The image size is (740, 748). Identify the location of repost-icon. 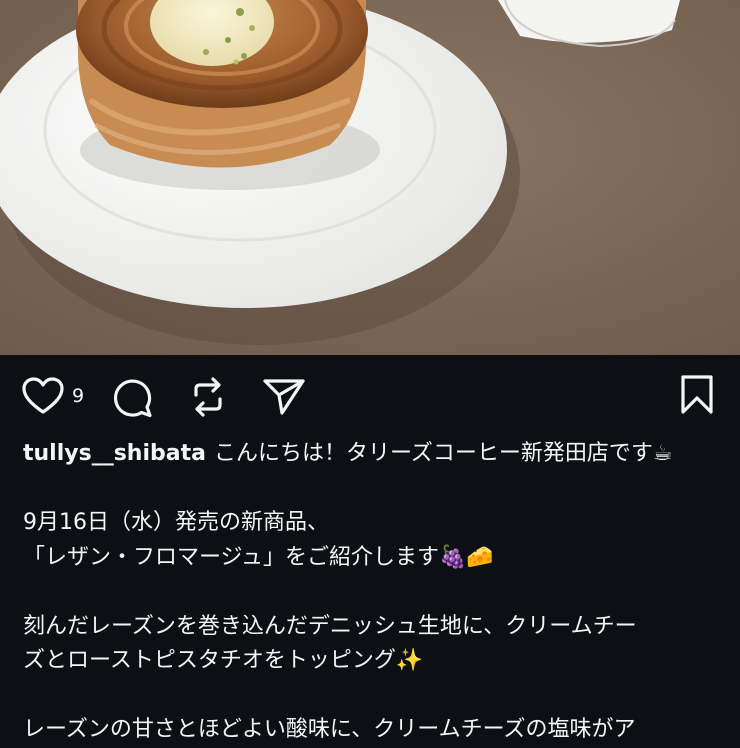
(208, 397).